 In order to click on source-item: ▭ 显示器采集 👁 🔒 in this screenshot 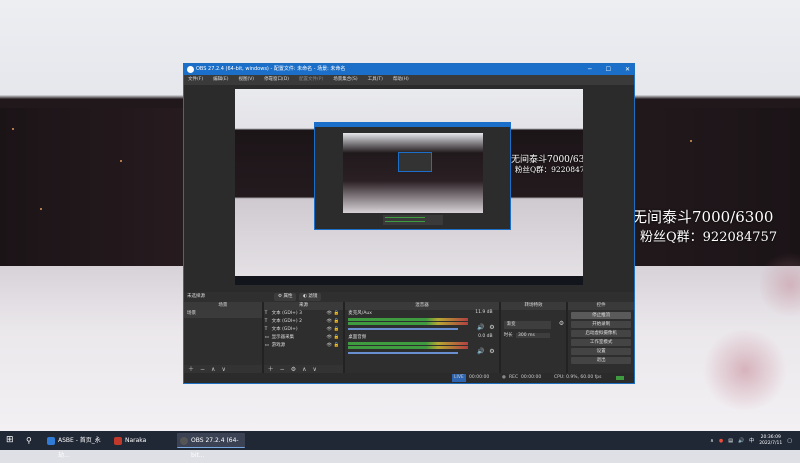, I will do `click(304, 338)`.